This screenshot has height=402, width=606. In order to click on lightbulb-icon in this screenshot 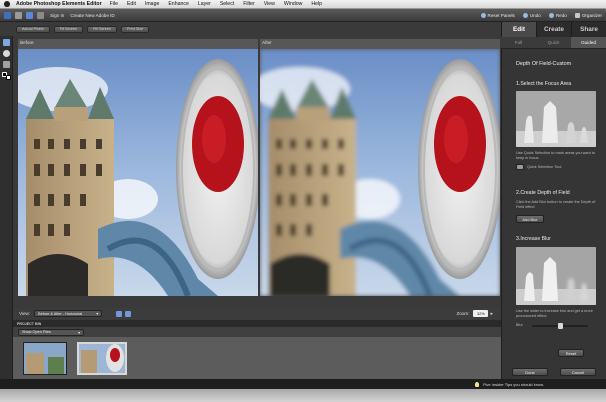, I will do `click(477, 384)`.